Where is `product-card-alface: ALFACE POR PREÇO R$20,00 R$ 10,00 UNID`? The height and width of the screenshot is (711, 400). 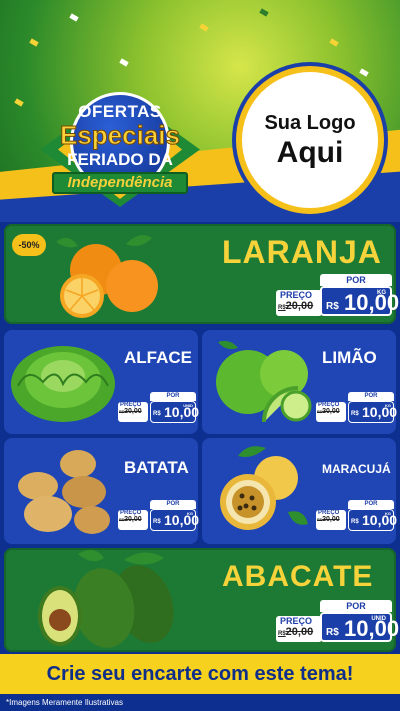 product-card-alface: ALFACE POR PREÇO R$20,00 R$ 10,00 UNID is located at coordinates (102, 382).